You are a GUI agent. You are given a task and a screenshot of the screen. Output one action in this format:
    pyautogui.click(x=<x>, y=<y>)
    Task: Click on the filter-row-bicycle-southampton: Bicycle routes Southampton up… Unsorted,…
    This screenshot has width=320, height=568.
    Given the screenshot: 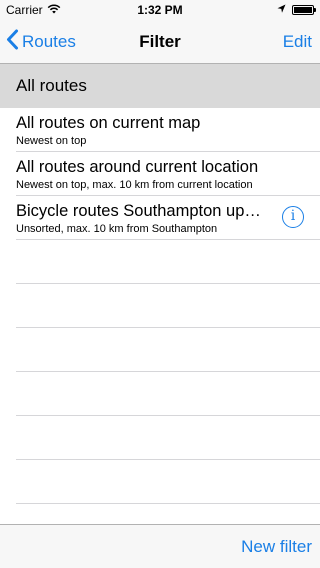 What is the action you would take?
    pyautogui.click(x=160, y=218)
    